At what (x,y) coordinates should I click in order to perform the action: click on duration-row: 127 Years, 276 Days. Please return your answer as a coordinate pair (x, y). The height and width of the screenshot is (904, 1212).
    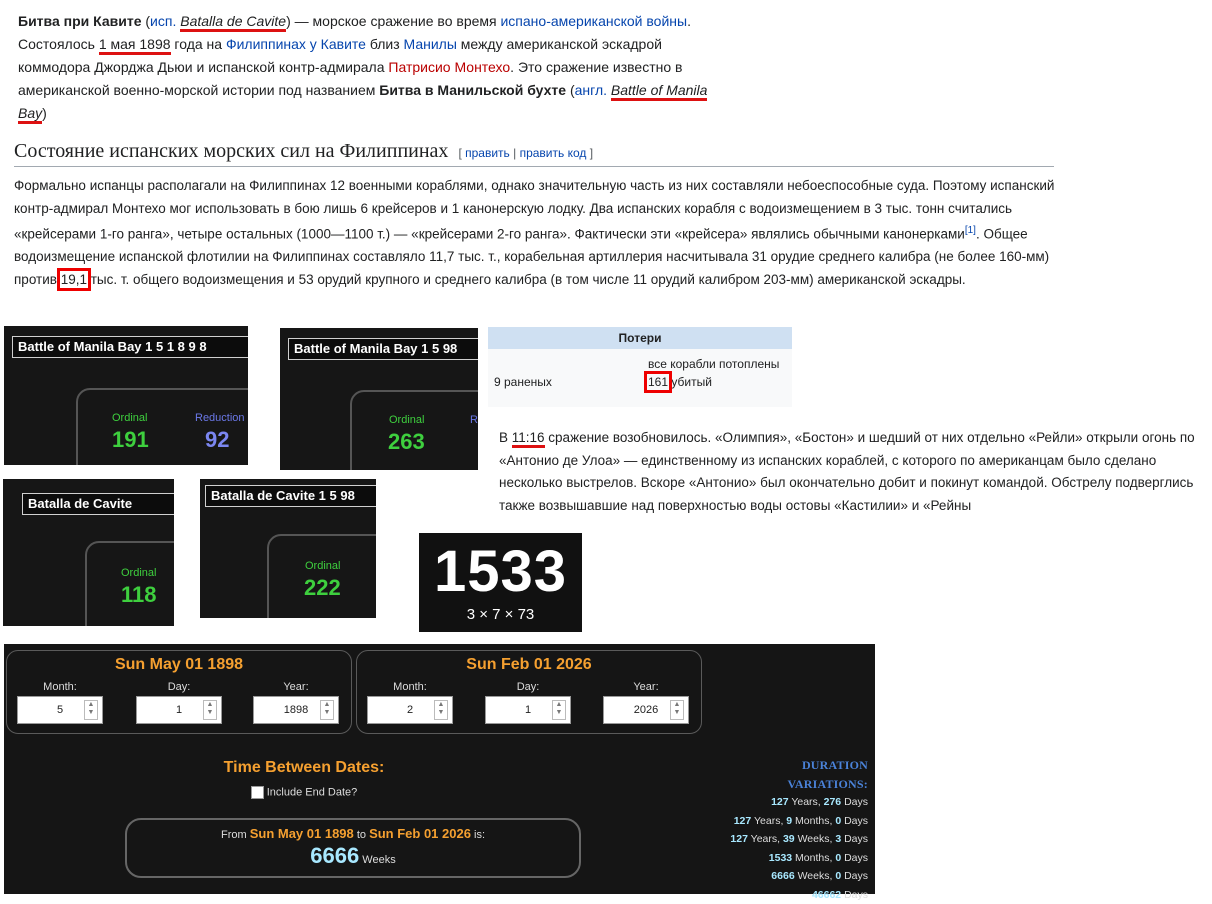
    Looking at the image, I should click on (794, 802).